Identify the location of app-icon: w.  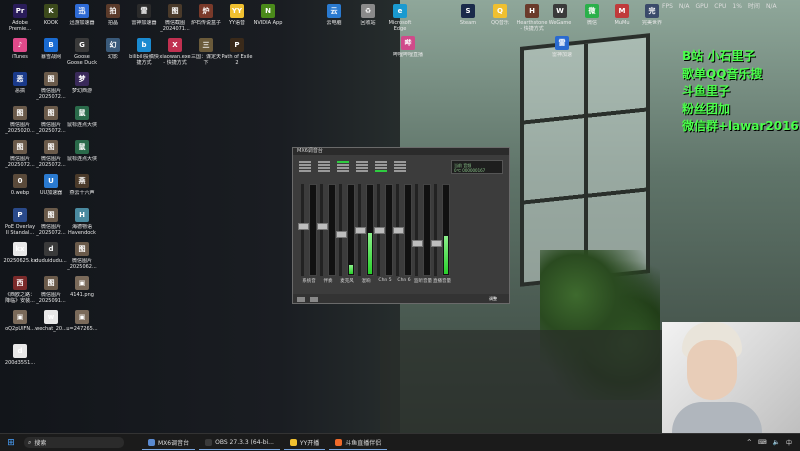
(51, 317).